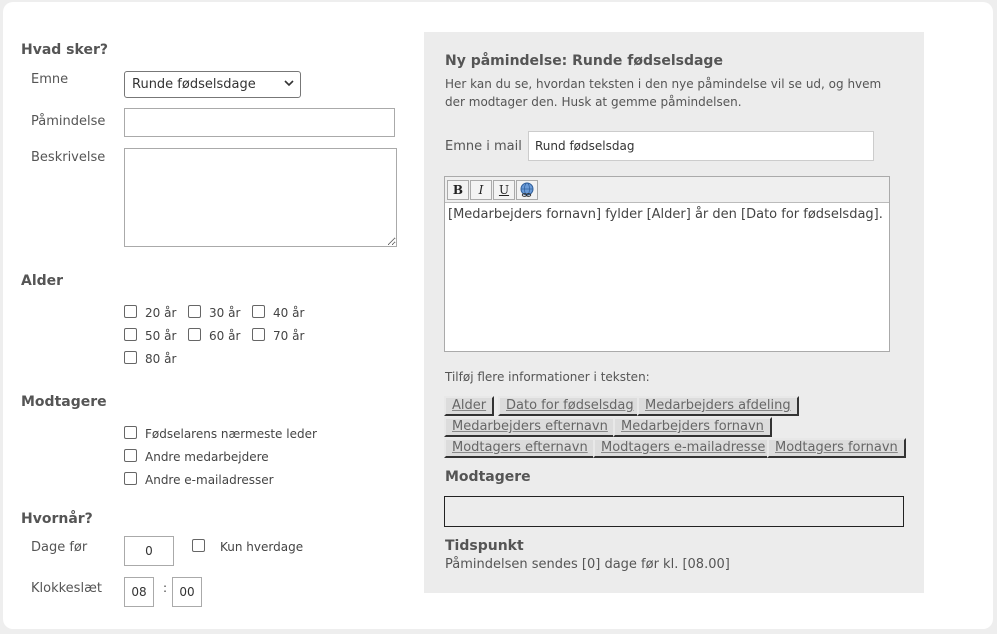  Describe the element at coordinates (289, 313) in the screenshot. I see `age-40-label: 40 år` at that location.